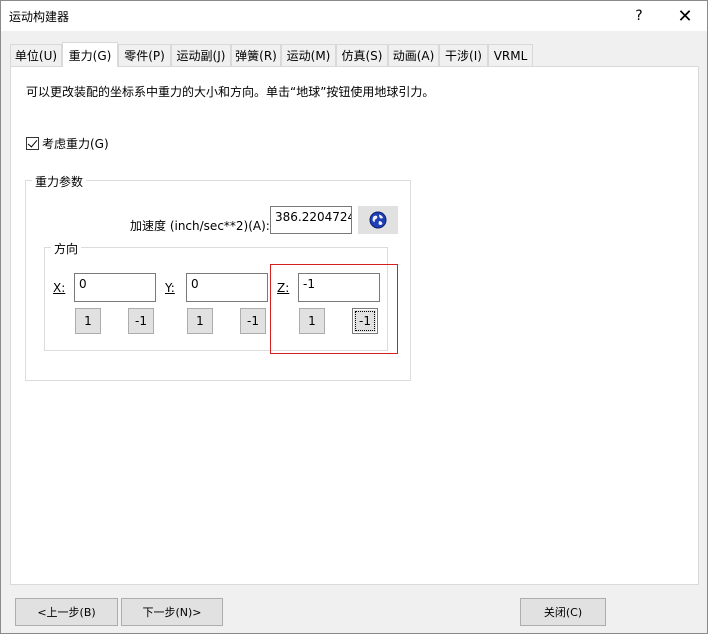  What do you see at coordinates (59, 181) in the screenshot?
I see `gravity-params-group-label: 重力参数` at bounding box center [59, 181].